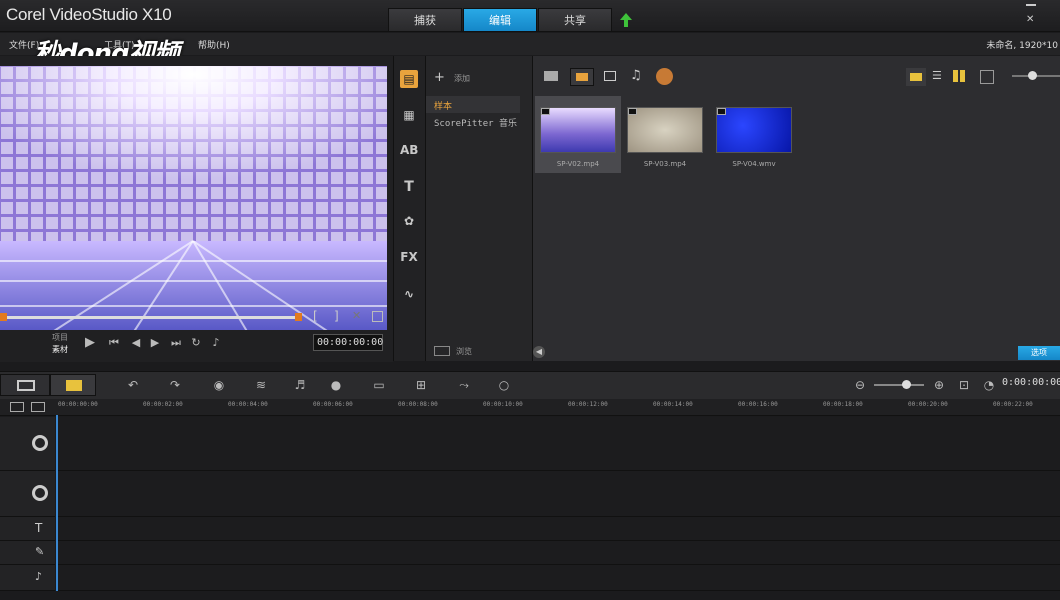 The height and width of the screenshot is (600, 1060). I want to click on repeat-icon: ↻, so click(196, 343).